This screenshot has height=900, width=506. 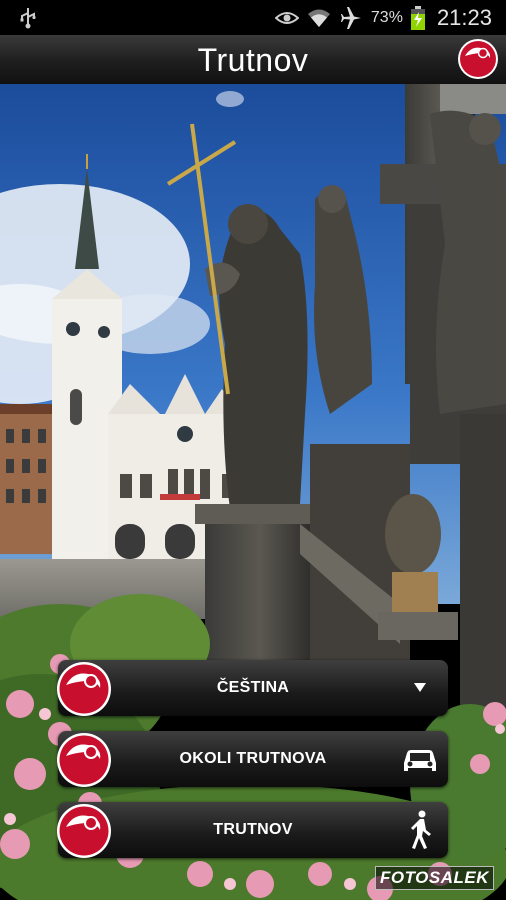 I want to click on dropdown-arrow-icon, so click(x=420, y=687).